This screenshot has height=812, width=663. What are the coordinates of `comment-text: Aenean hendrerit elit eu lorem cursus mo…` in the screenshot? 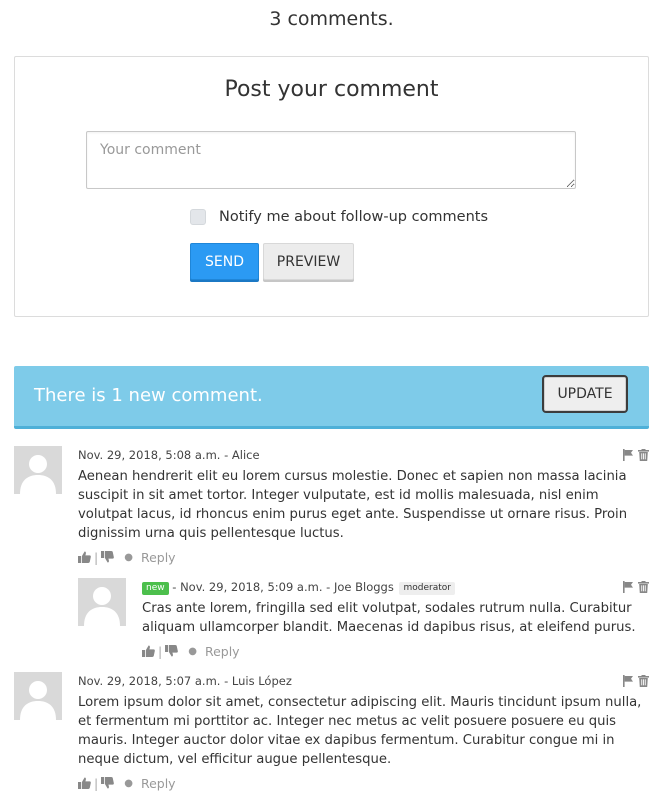 It's located at (353, 505).